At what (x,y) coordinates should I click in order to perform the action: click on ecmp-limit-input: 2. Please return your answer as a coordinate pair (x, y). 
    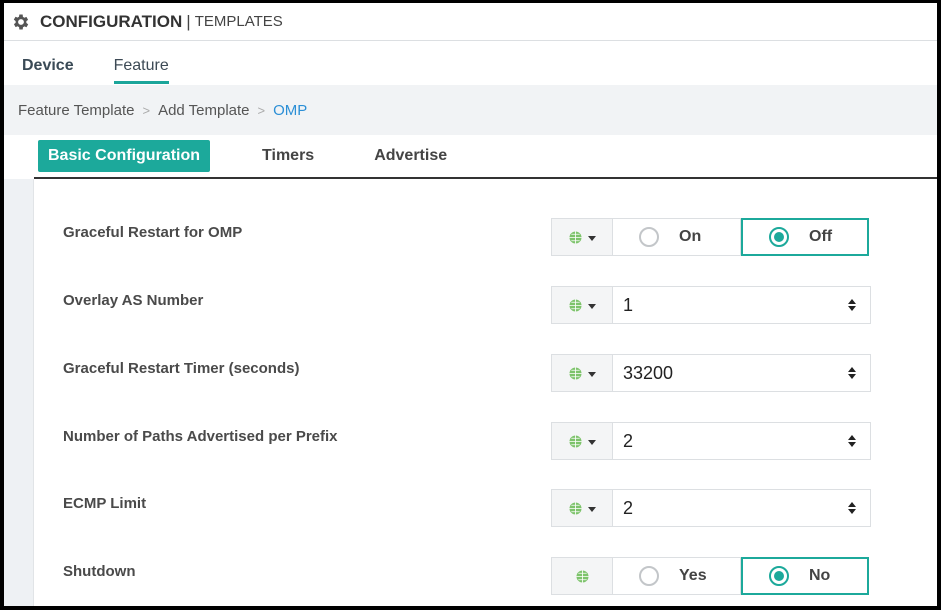
    Looking at the image, I should click on (742, 508).